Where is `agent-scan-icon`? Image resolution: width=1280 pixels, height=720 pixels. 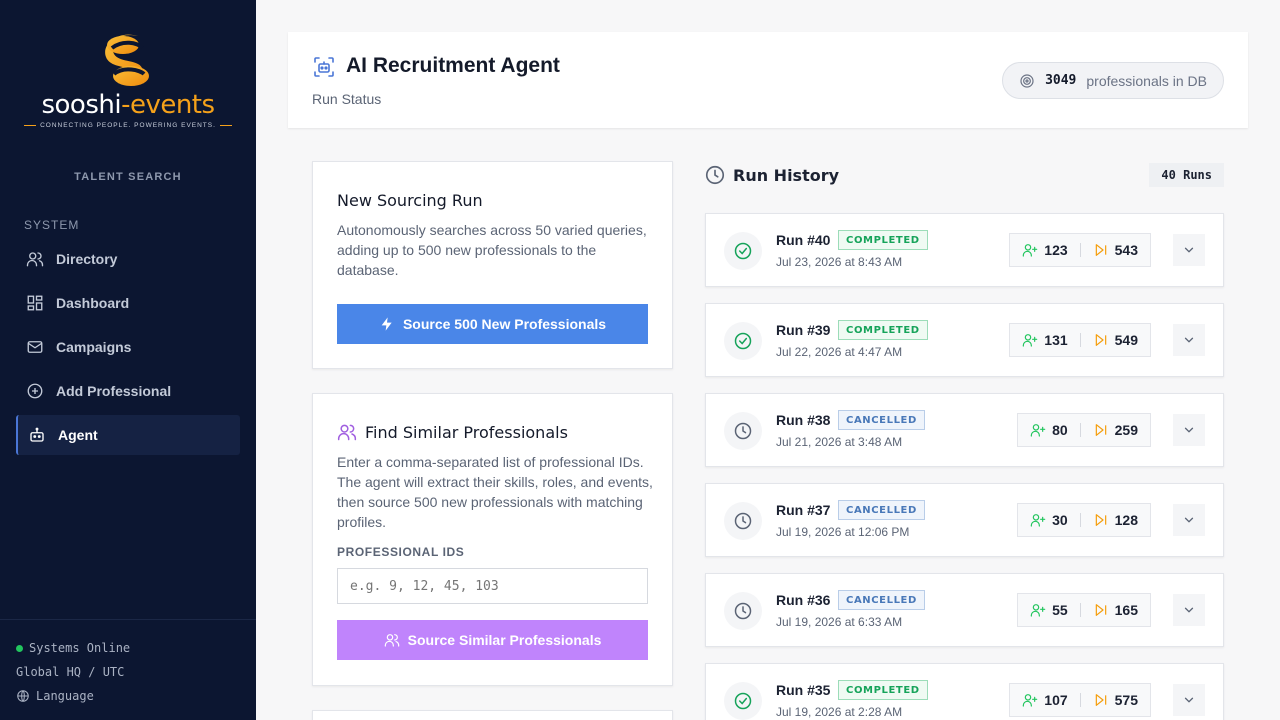
agent-scan-icon is located at coordinates (324, 67).